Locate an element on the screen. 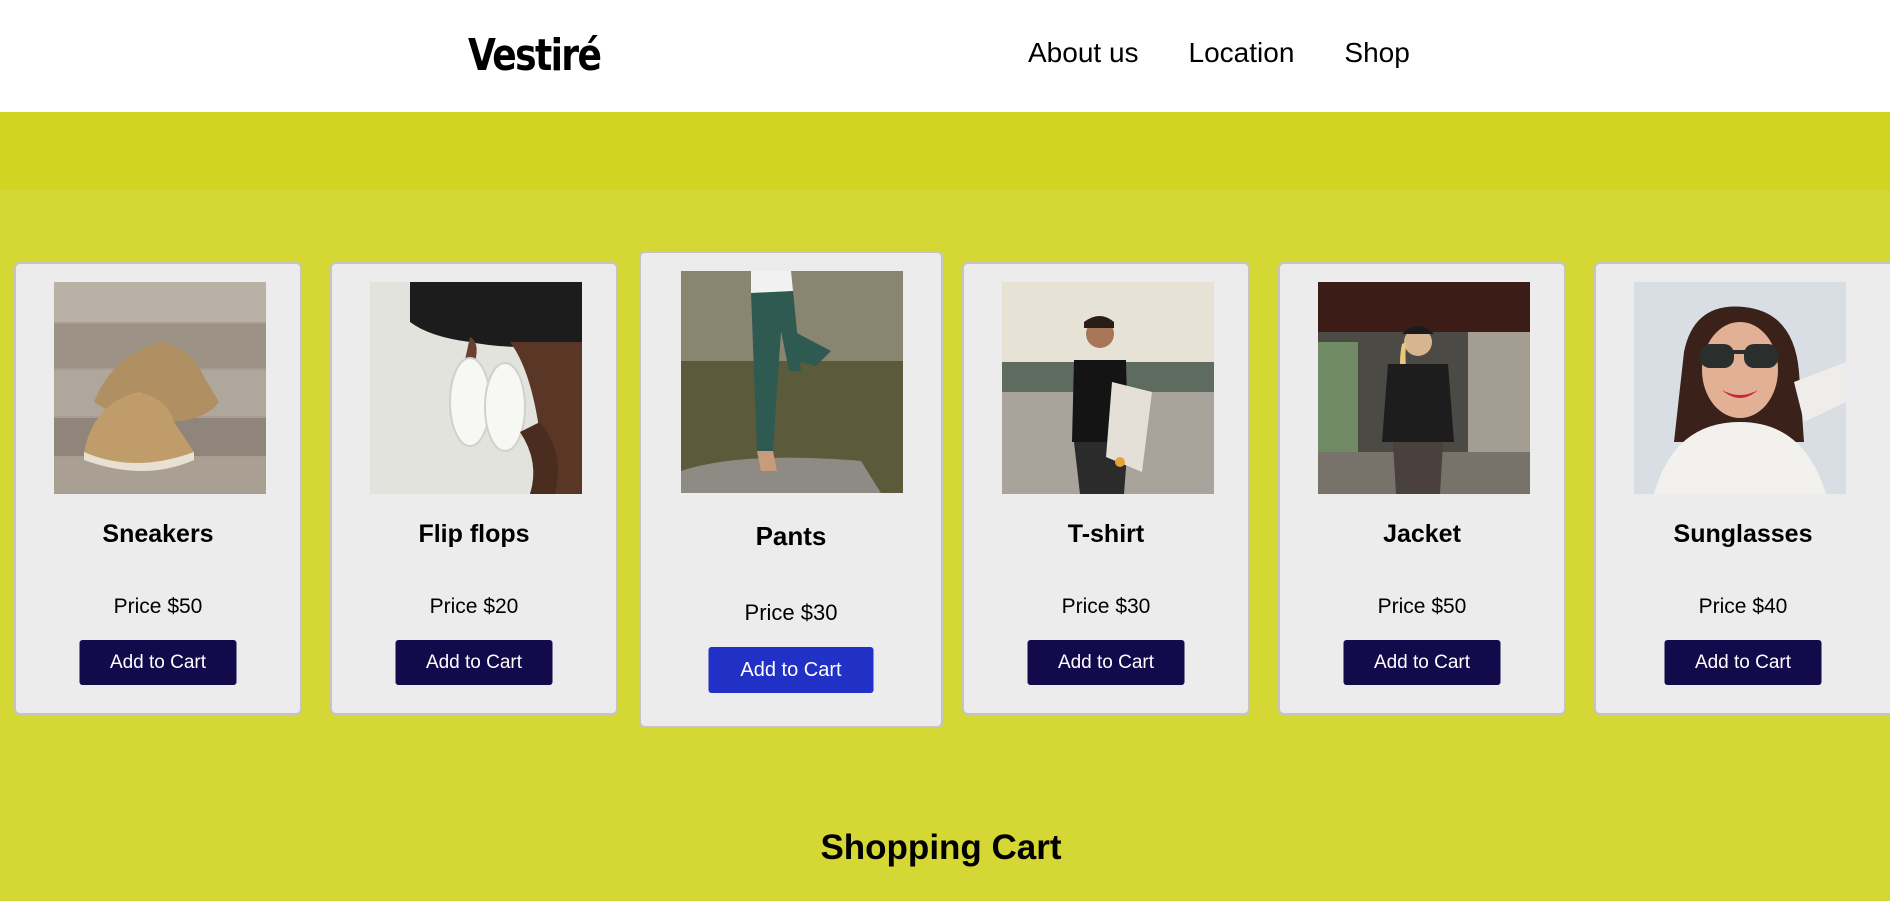 This screenshot has width=1890, height=901. site-header: Vestiré About us Location Shop is located at coordinates (945, 56).